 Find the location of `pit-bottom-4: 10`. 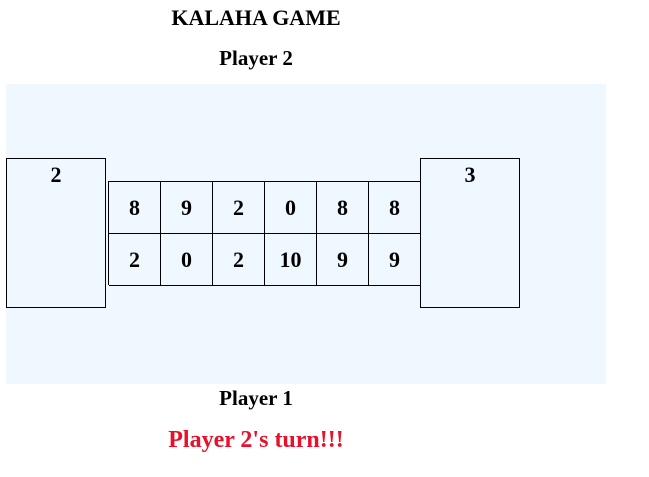

pit-bottom-4: 10 is located at coordinates (291, 260).